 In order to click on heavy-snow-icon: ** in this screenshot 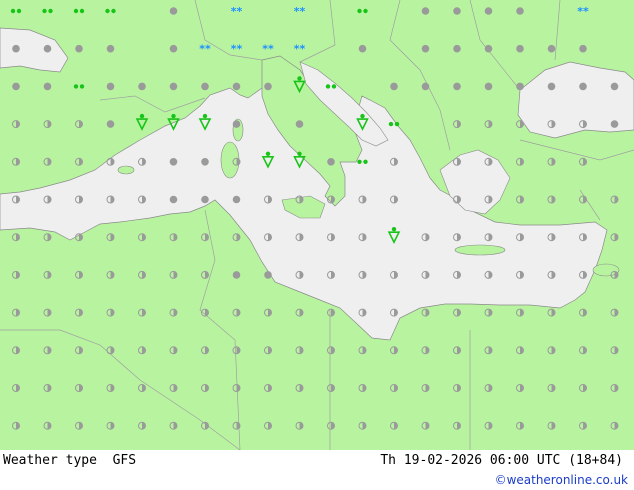, I will do `click(237, 11)`.